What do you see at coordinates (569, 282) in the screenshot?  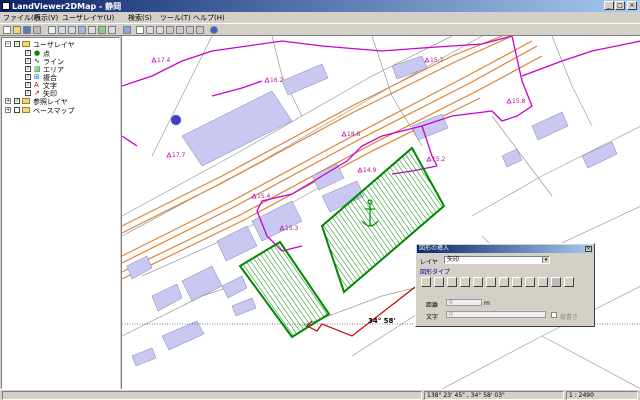 I see `shape-text-icon` at bounding box center [569, 282].